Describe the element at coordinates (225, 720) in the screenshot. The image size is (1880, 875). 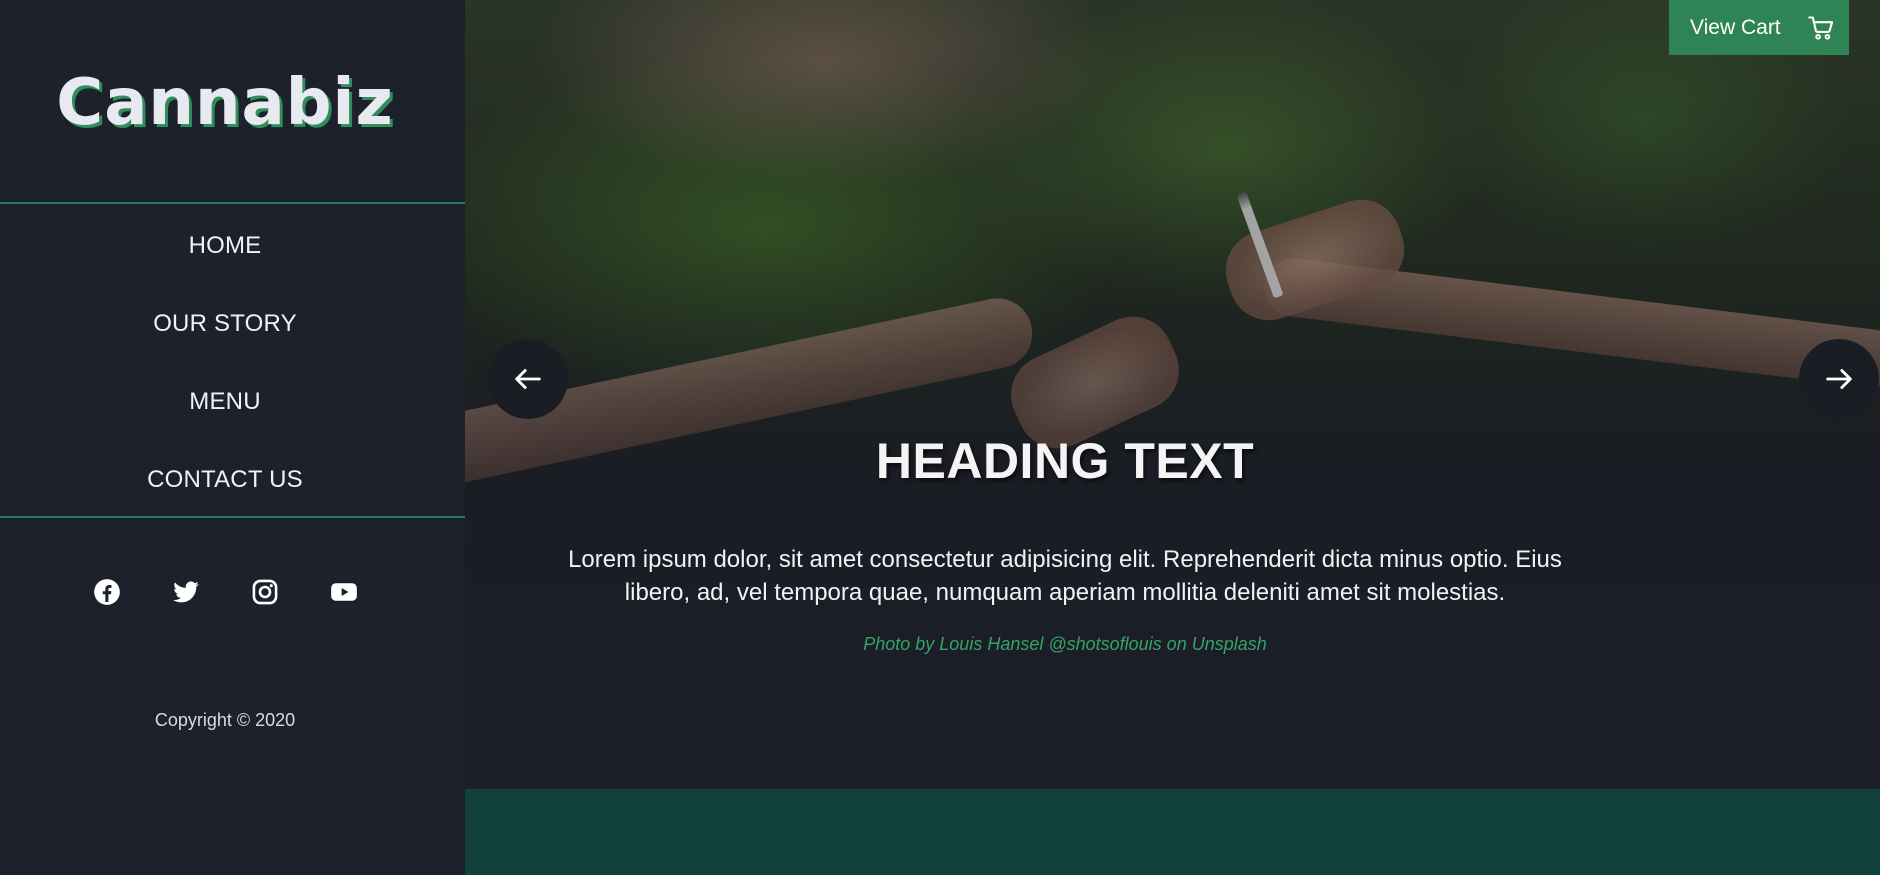
I see `copyright-text: Copyright © 2020` at that location.